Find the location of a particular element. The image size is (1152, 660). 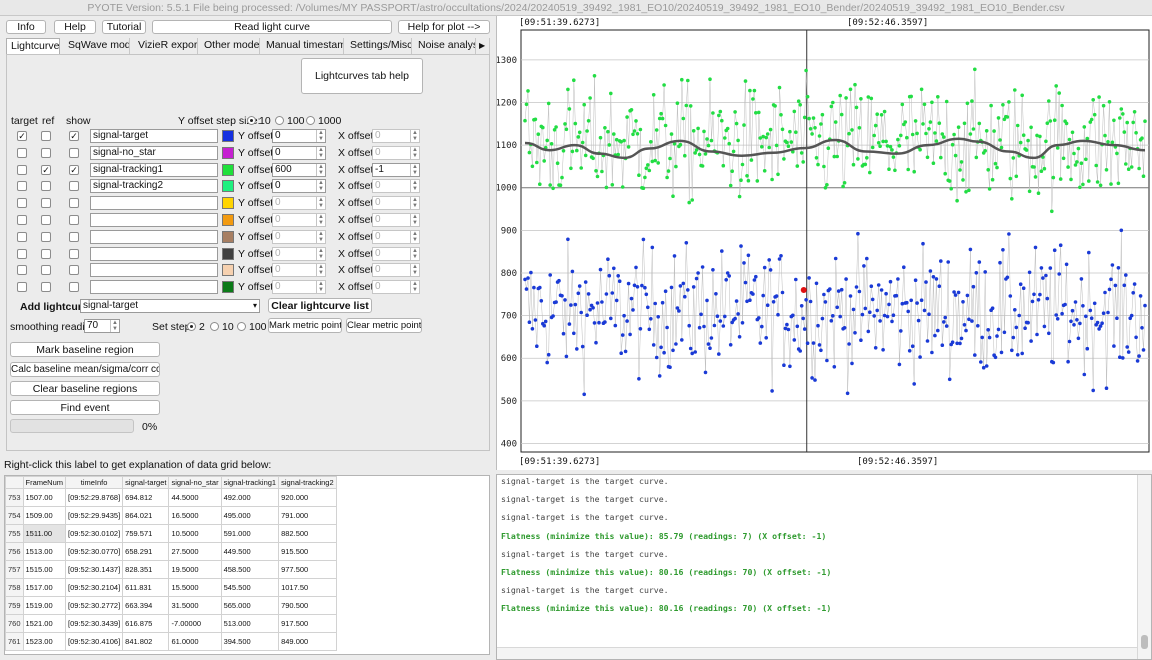

row-header: 758 is located at coordinates (14, 587).